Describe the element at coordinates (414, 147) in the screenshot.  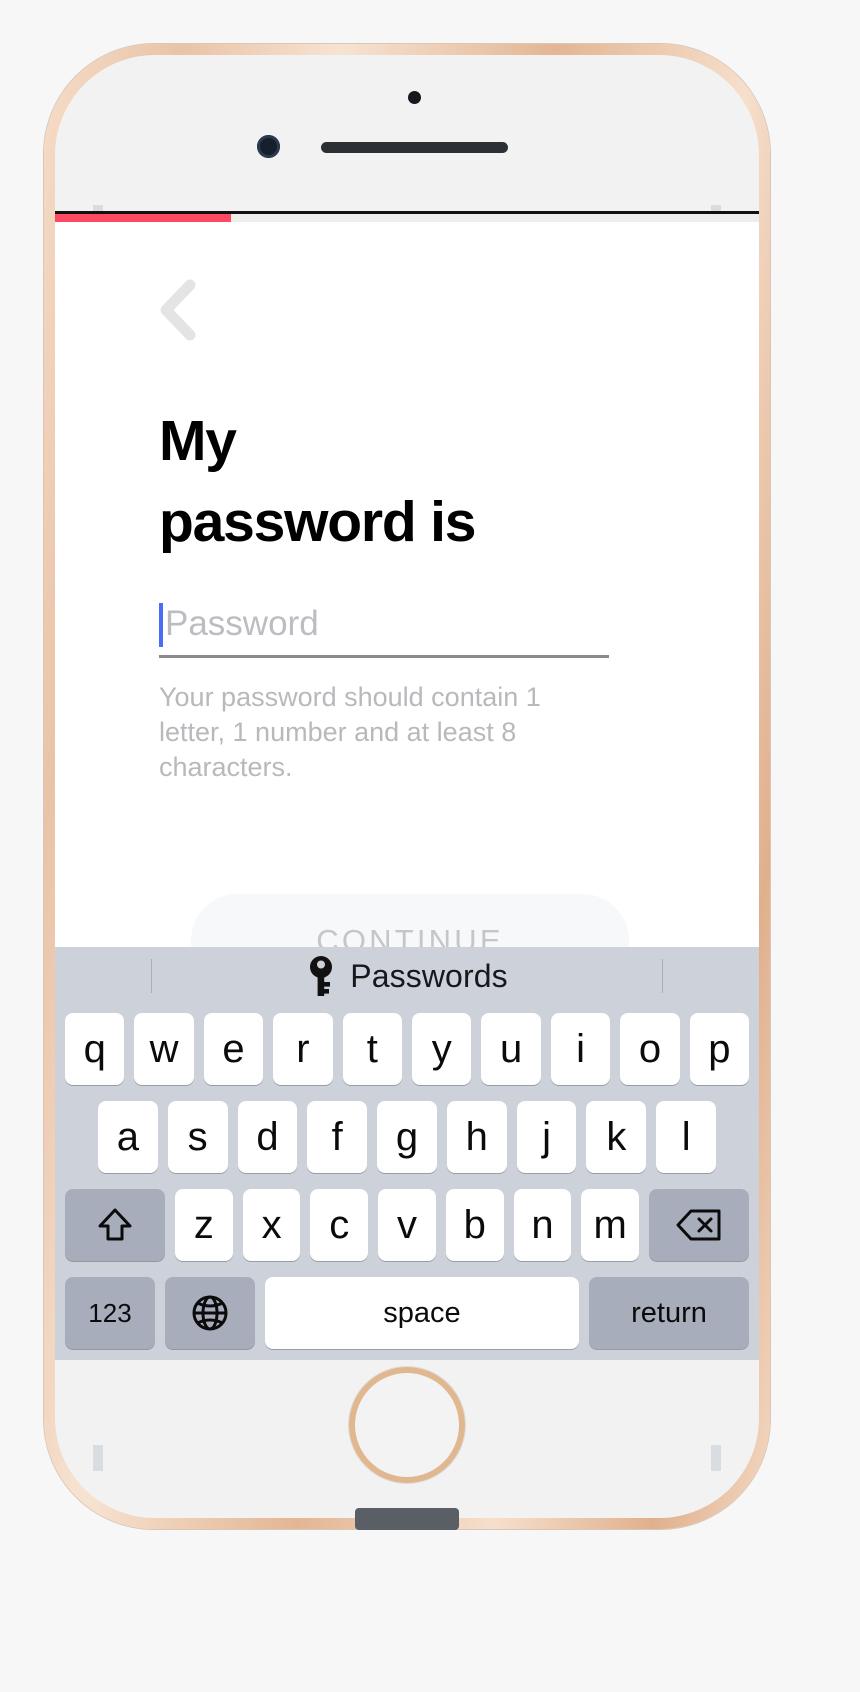
I see `earpiece-speaker` at that location.